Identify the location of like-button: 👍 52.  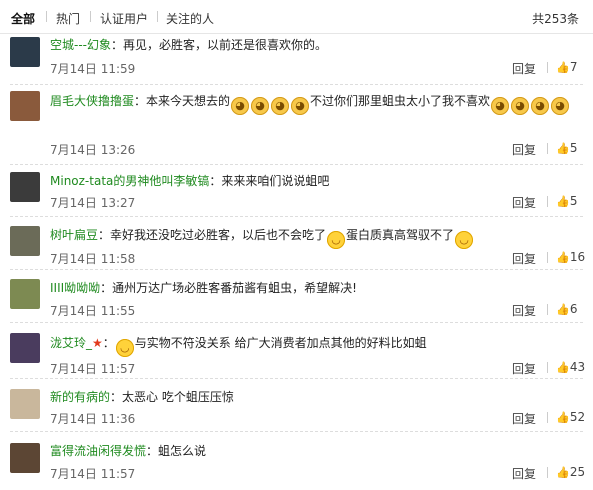
(570, 417).